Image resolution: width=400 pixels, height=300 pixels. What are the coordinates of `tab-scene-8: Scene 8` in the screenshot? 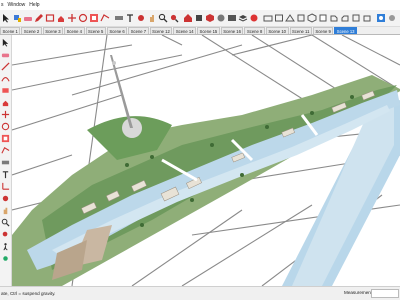 It's located at (254, 30).